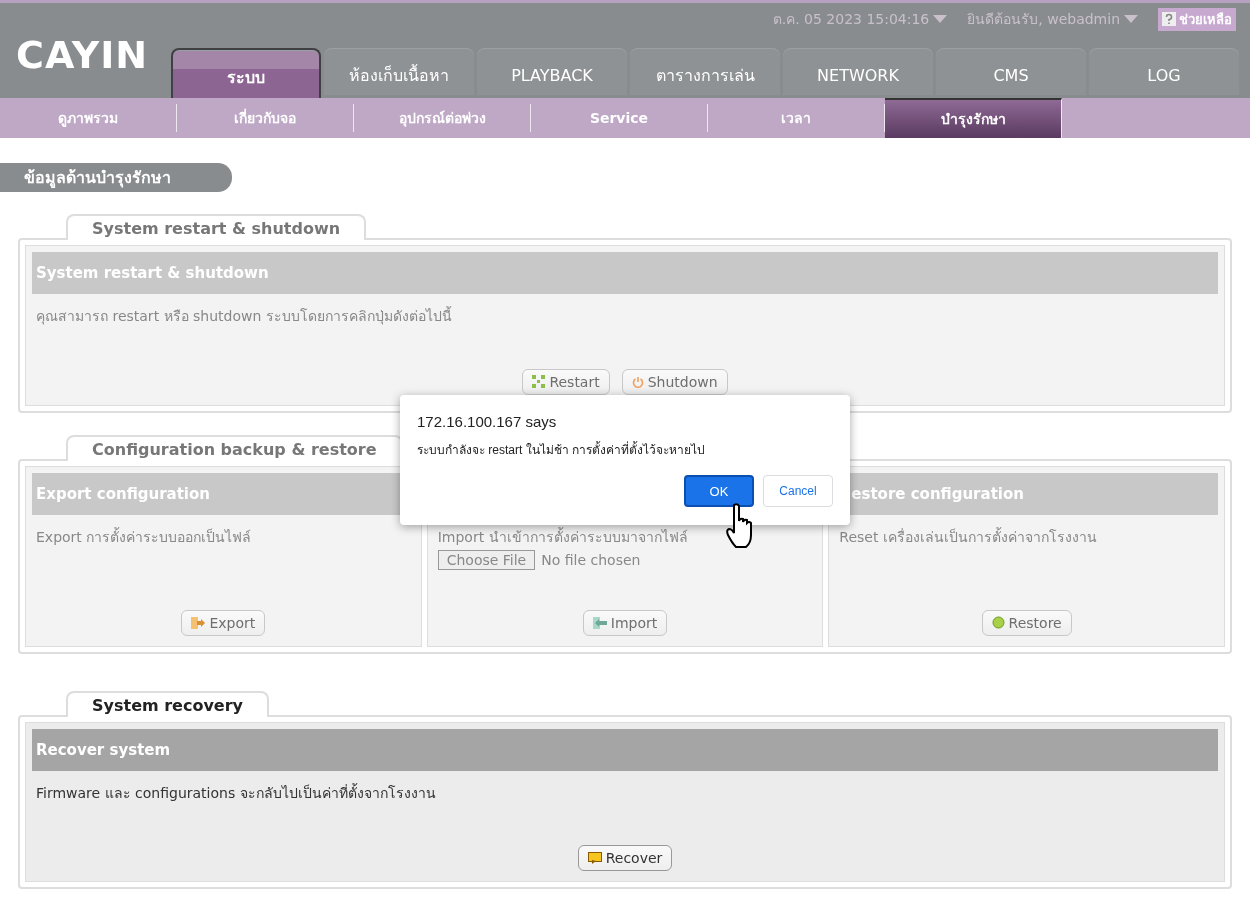 The width and height of the screenshot is (1250, 920). I want to click on sub-tab: บำรุงรักษา, so click(973, 118).